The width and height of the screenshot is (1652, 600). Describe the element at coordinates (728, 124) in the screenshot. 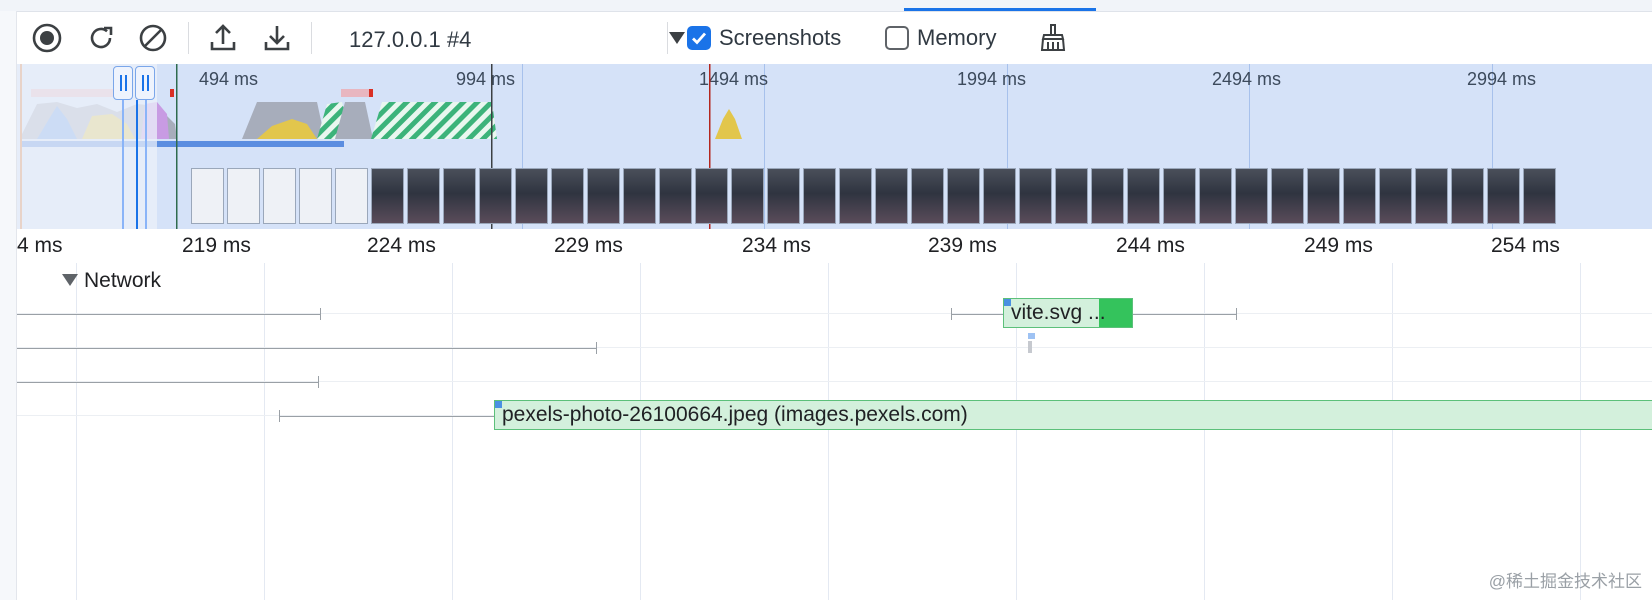

I see `cpu-scripting-area` at that location.